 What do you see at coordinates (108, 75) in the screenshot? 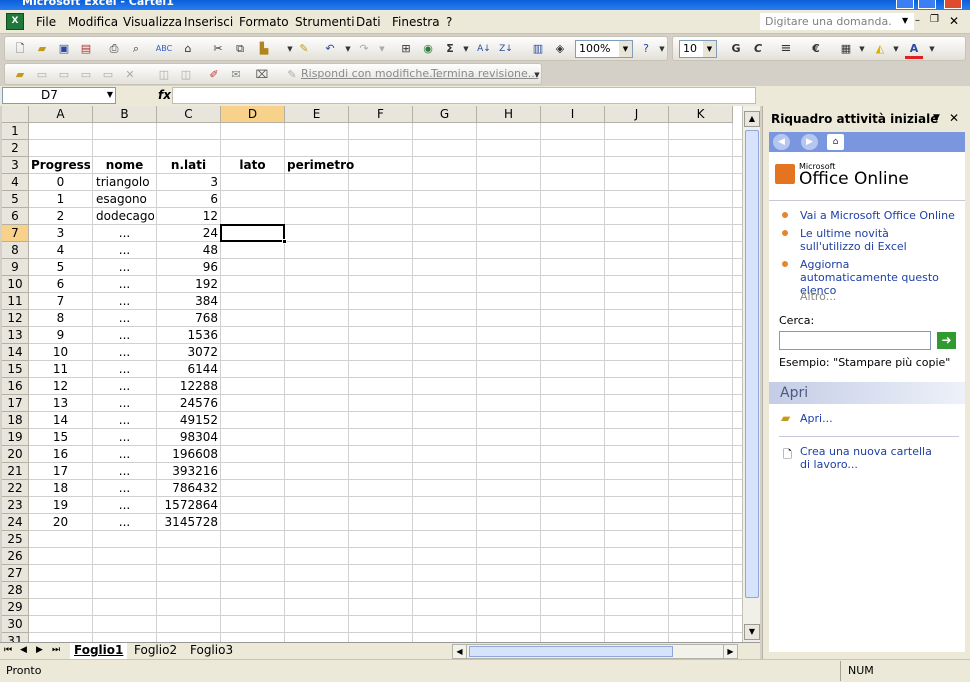
I see `show-comment-icon: ▭` at bounding box center [108, 75].